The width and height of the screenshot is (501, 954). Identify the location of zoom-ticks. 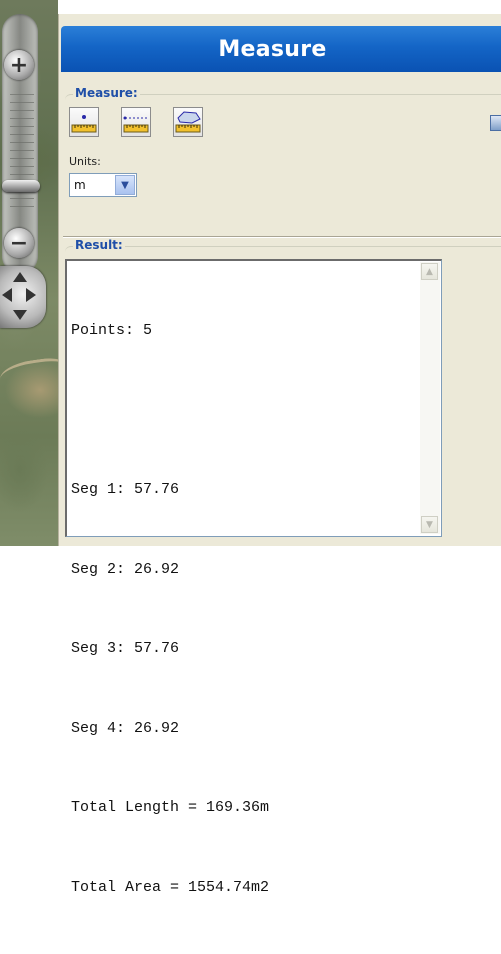
(22, 154).